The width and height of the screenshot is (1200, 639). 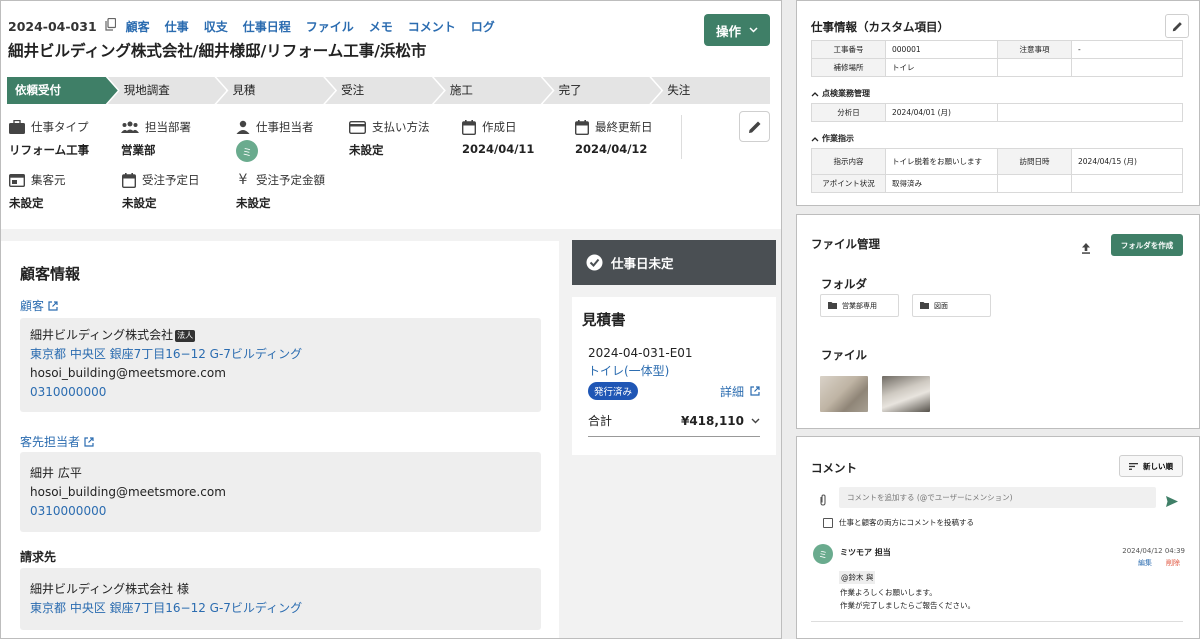 What do you see at coordinates (846, 93) in the screenshot?
I see `section-inspection-label: 点検業務管理` at bounding box center [846, 93].